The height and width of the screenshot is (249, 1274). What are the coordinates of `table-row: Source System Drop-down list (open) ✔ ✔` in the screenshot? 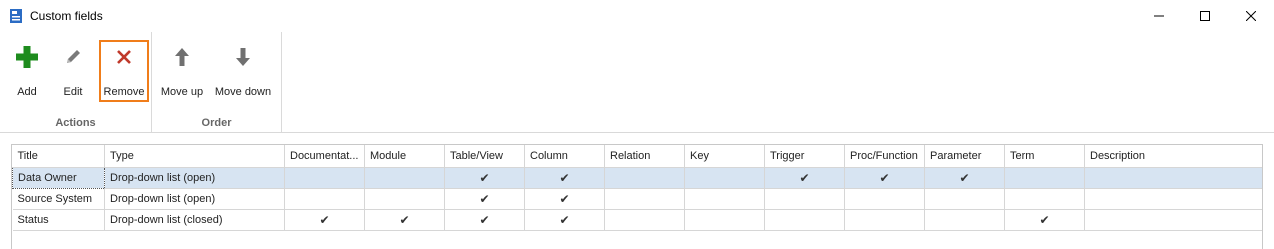 It's located at (637, 199).